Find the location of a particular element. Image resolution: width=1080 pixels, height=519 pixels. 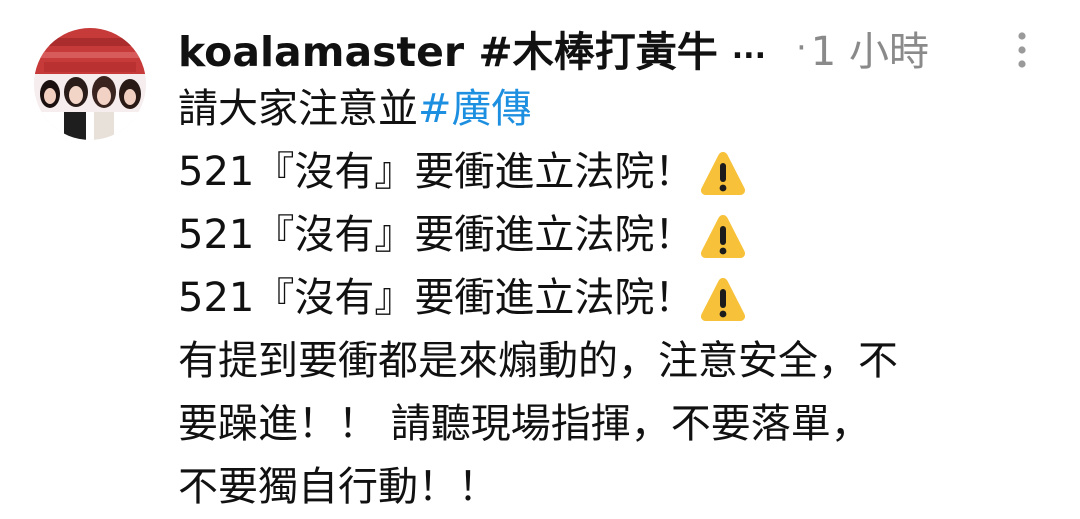

post-meta: · 1 小時 is located at coordinates (862, 48).